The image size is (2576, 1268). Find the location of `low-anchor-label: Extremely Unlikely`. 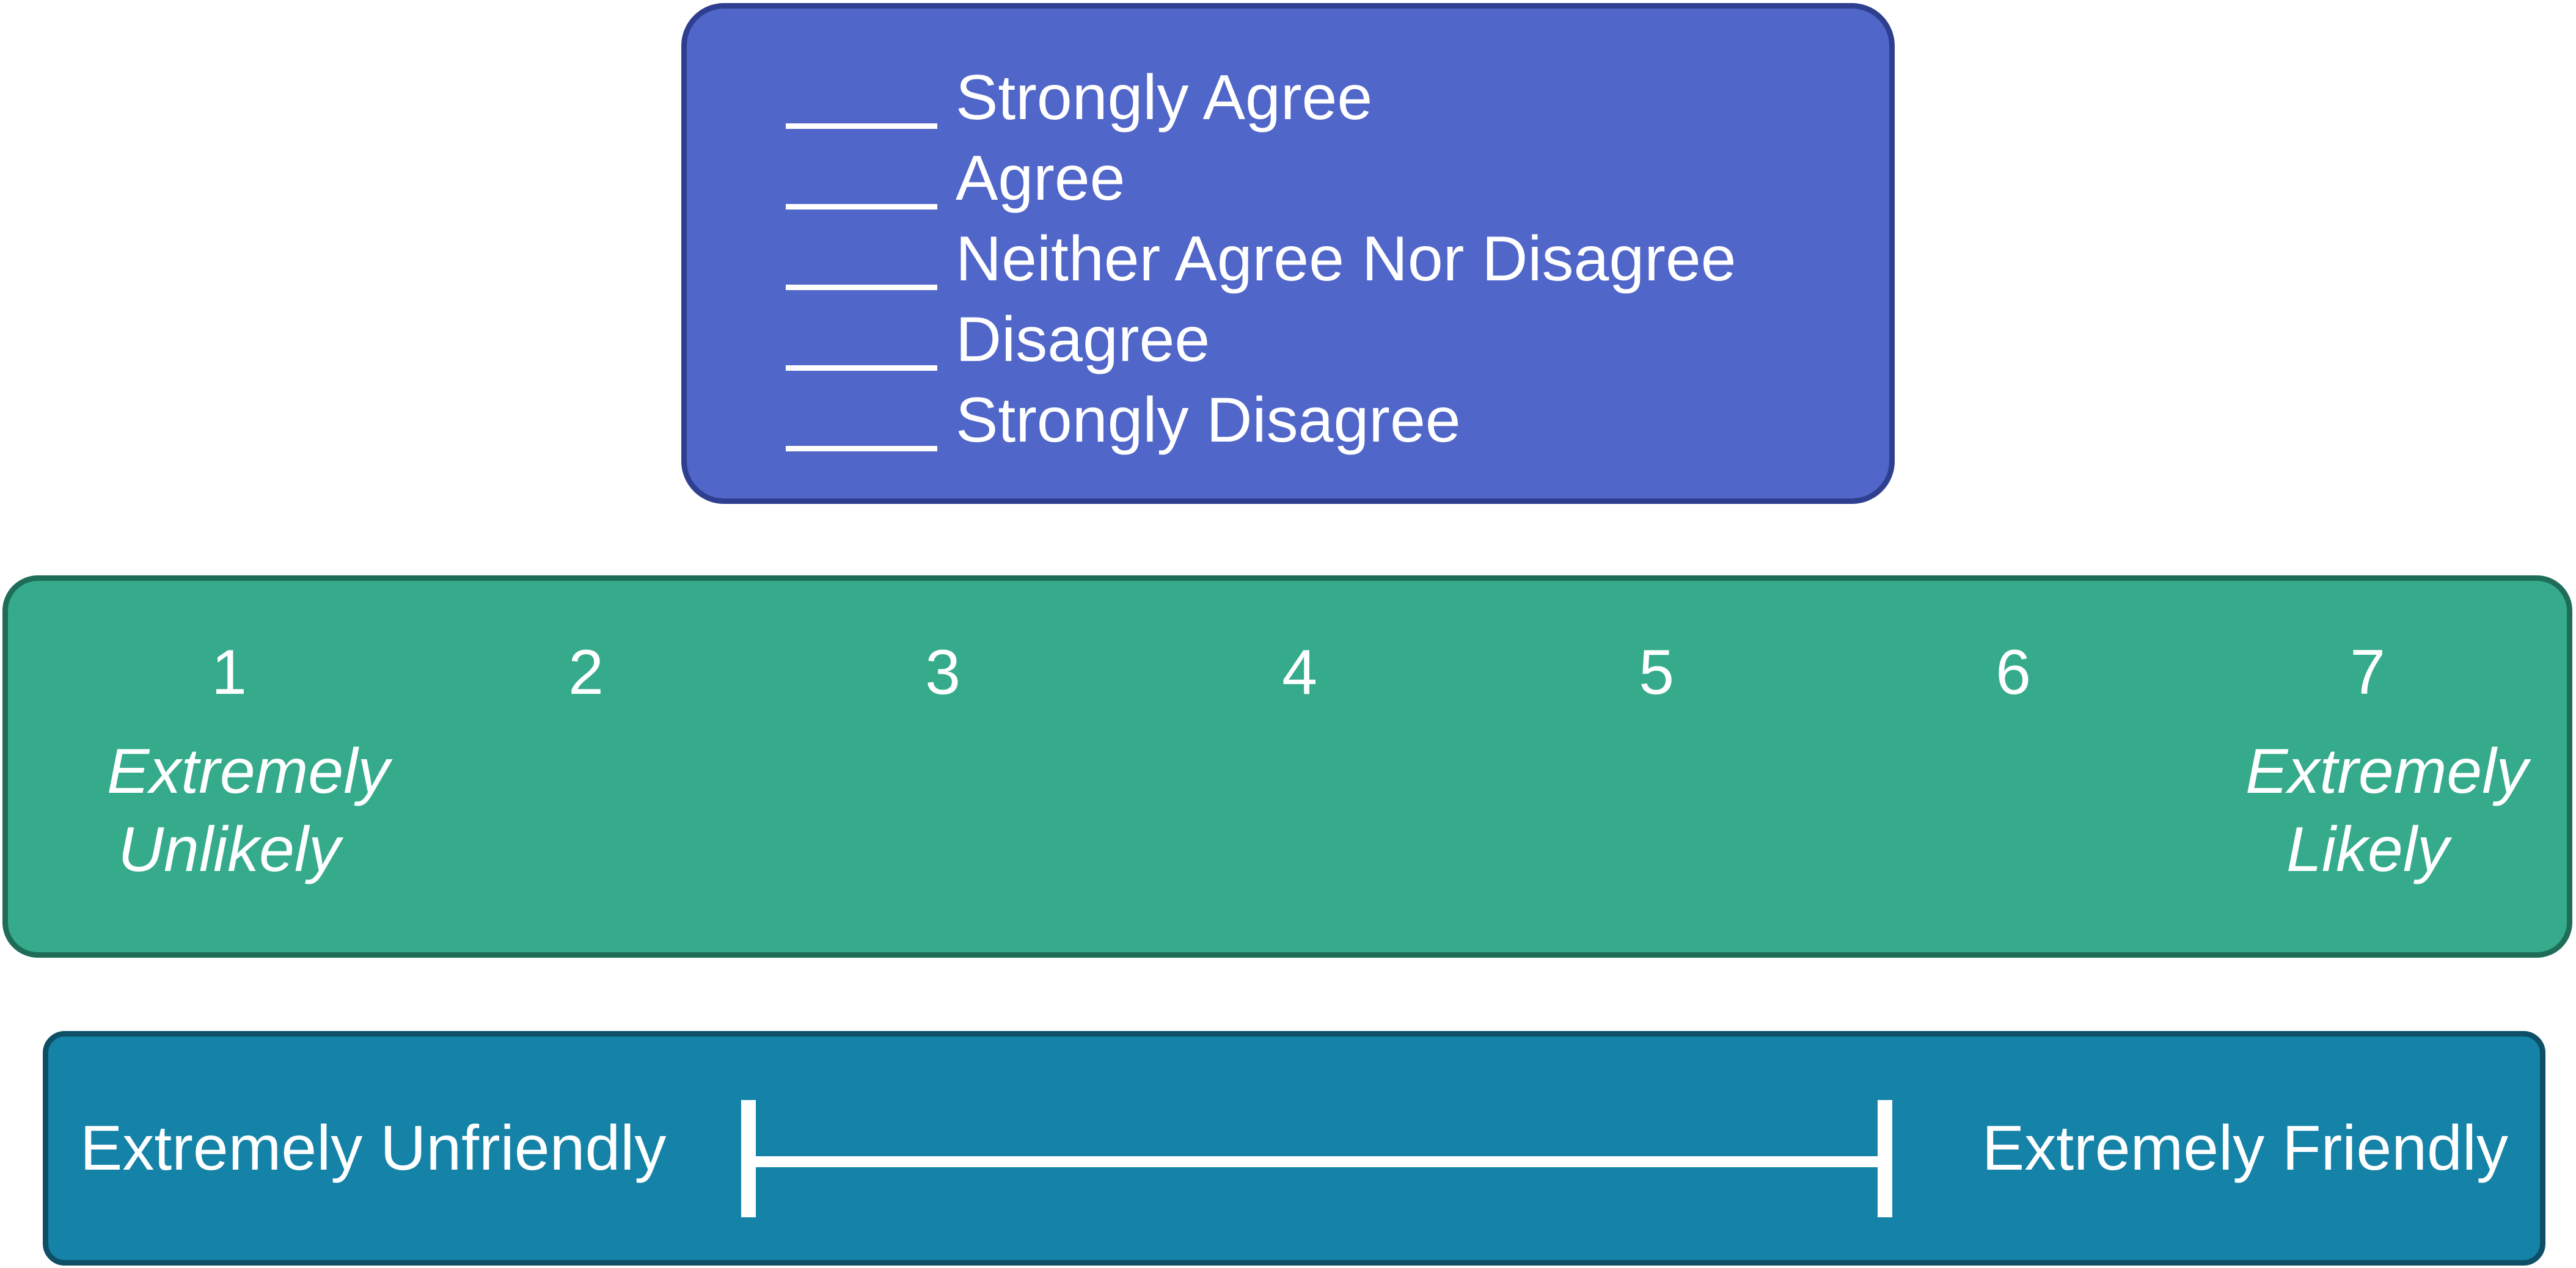

low-anchor-label: Extremely Unlikely is located at coordinates (248, 811).